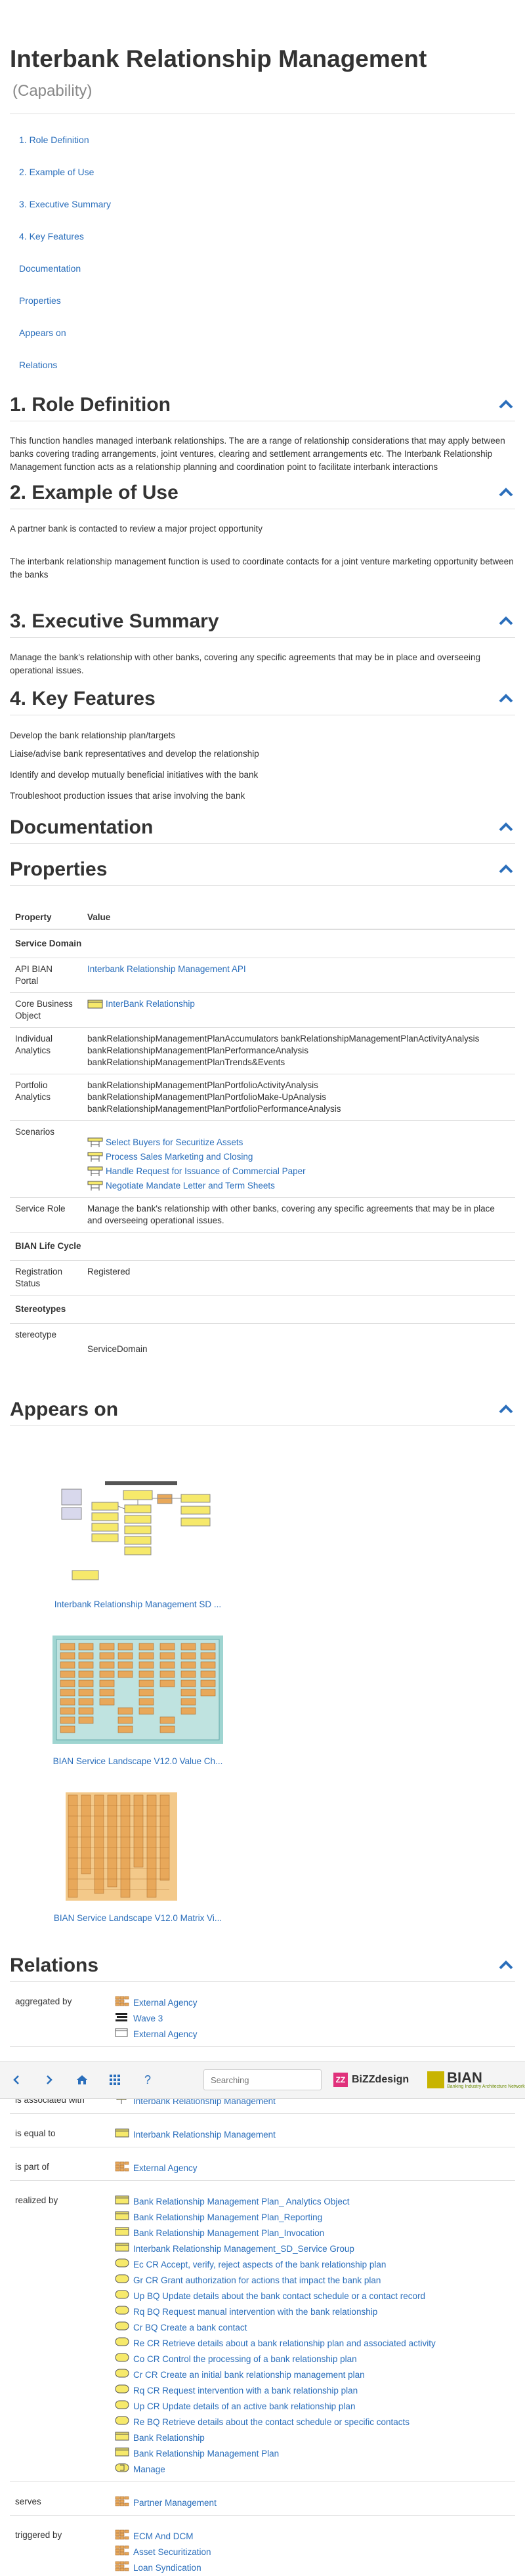 Image resolution: width=525 pixels, height=2576 pixels. I want to click on toc-link: 1. Role Definition, so click(54, 140).